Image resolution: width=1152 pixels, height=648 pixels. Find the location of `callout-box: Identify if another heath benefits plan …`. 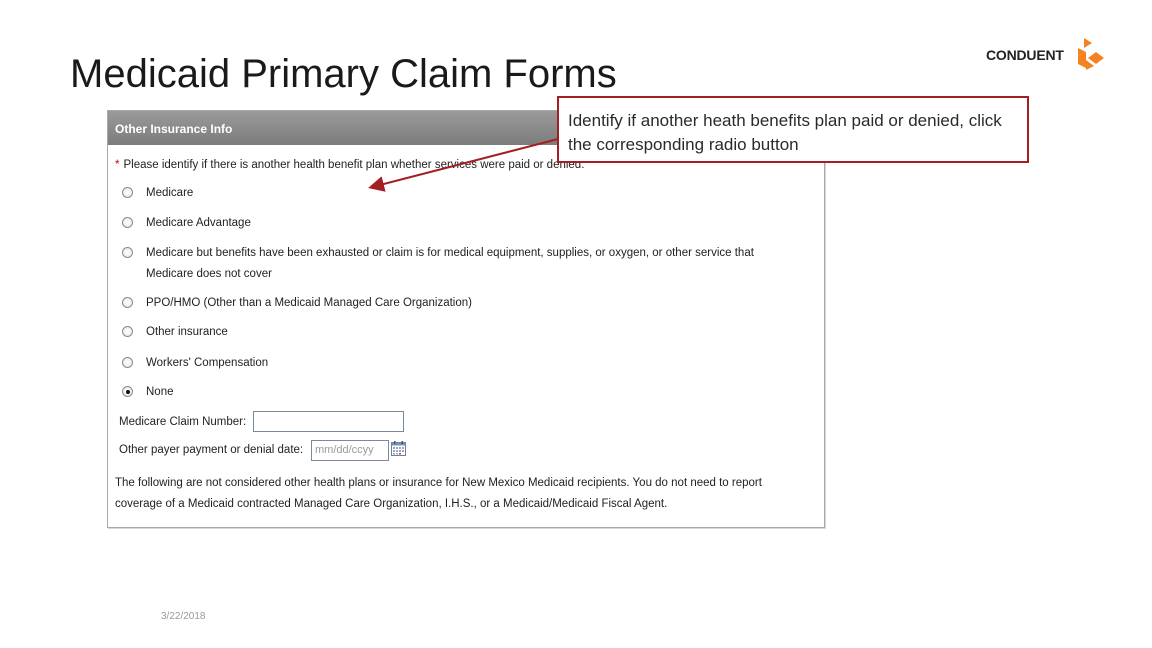

callout-box: Identify if another heath benefits plan … is located at coordinates (793, 129).